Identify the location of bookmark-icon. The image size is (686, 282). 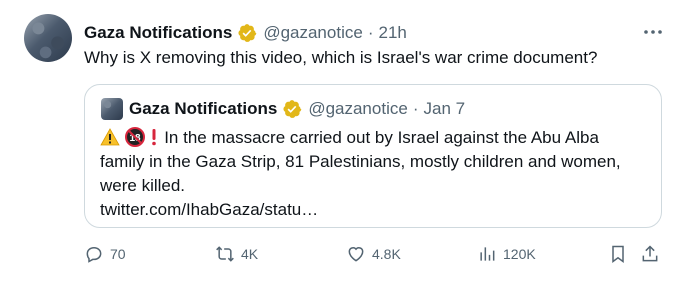
(618, 254).